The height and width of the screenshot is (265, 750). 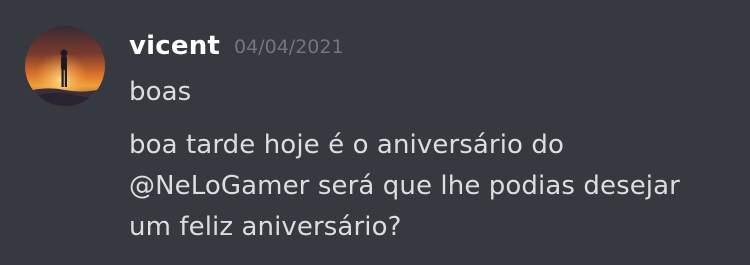 I want to click on message-timestamp: 04/04/2021, so click(x=289, y=47).